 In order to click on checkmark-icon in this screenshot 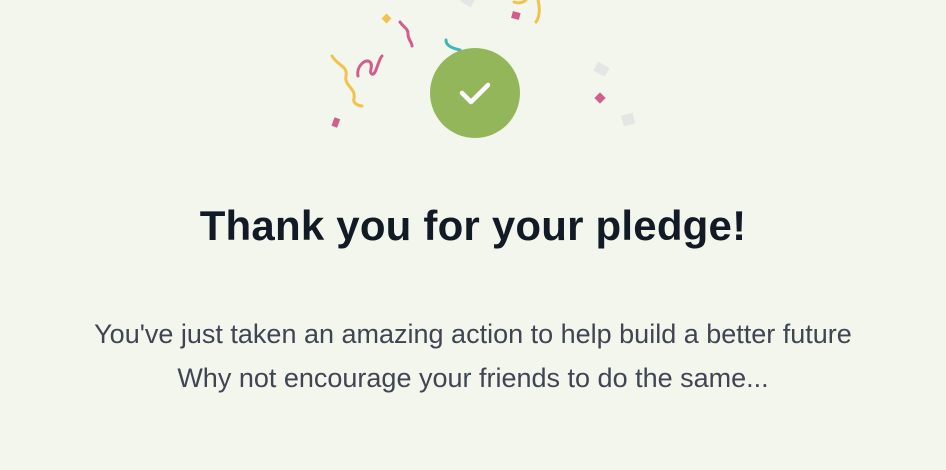, I will do `click(475, 93)`.